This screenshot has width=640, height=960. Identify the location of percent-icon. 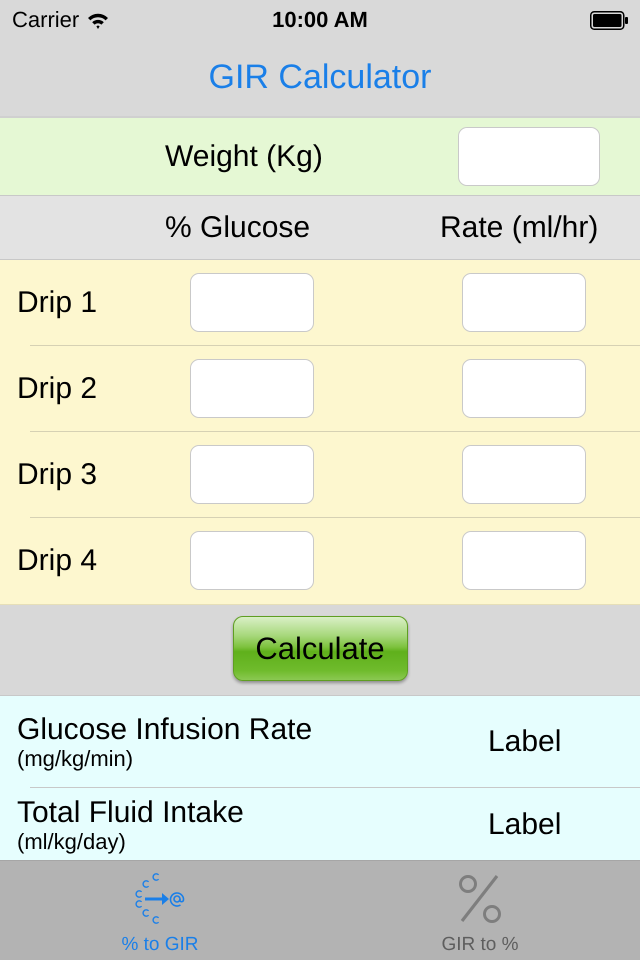
(480, 899).